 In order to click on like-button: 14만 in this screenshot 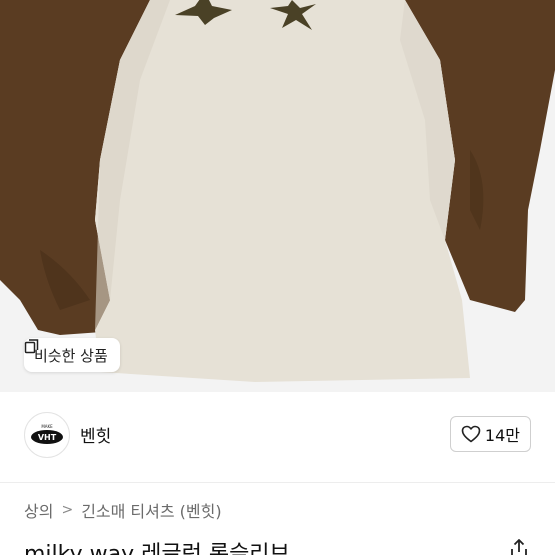, I will do `click(490, 434)`.